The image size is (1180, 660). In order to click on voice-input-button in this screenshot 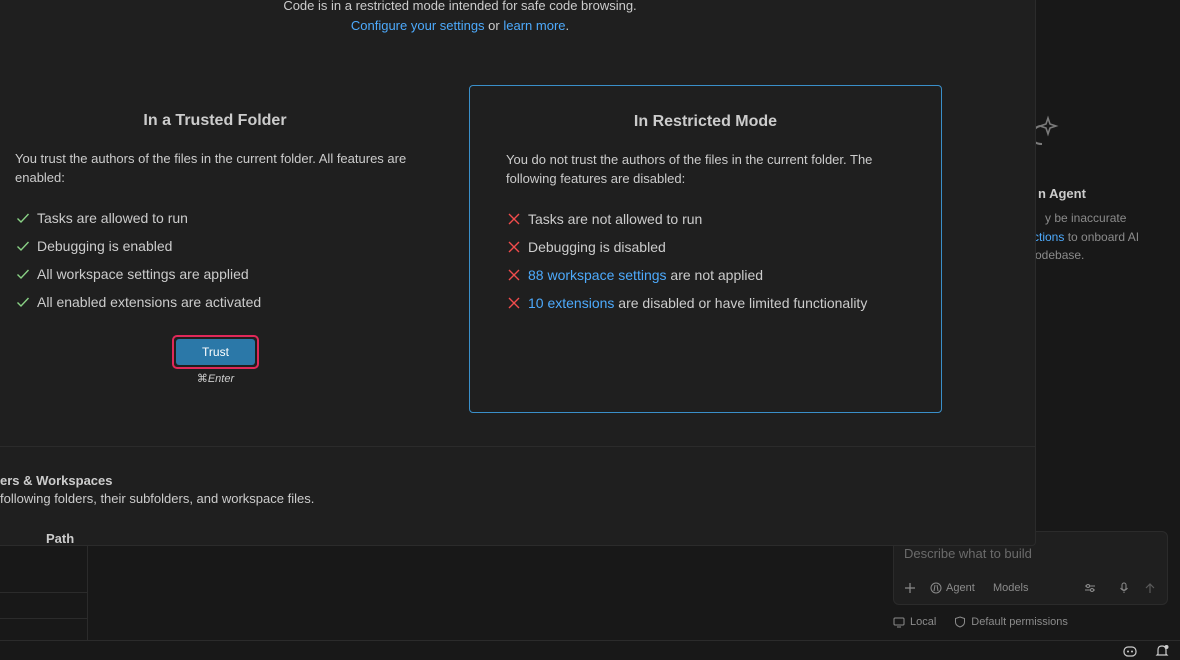, I will do `click(1124, 588)`.